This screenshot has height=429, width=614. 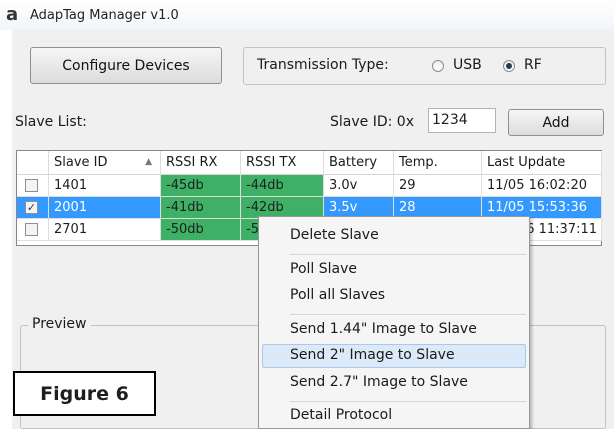 What do you see at coordinates (438, 66) in the screenshot?
I see `usb-radio` at bounding box center [438, 66].